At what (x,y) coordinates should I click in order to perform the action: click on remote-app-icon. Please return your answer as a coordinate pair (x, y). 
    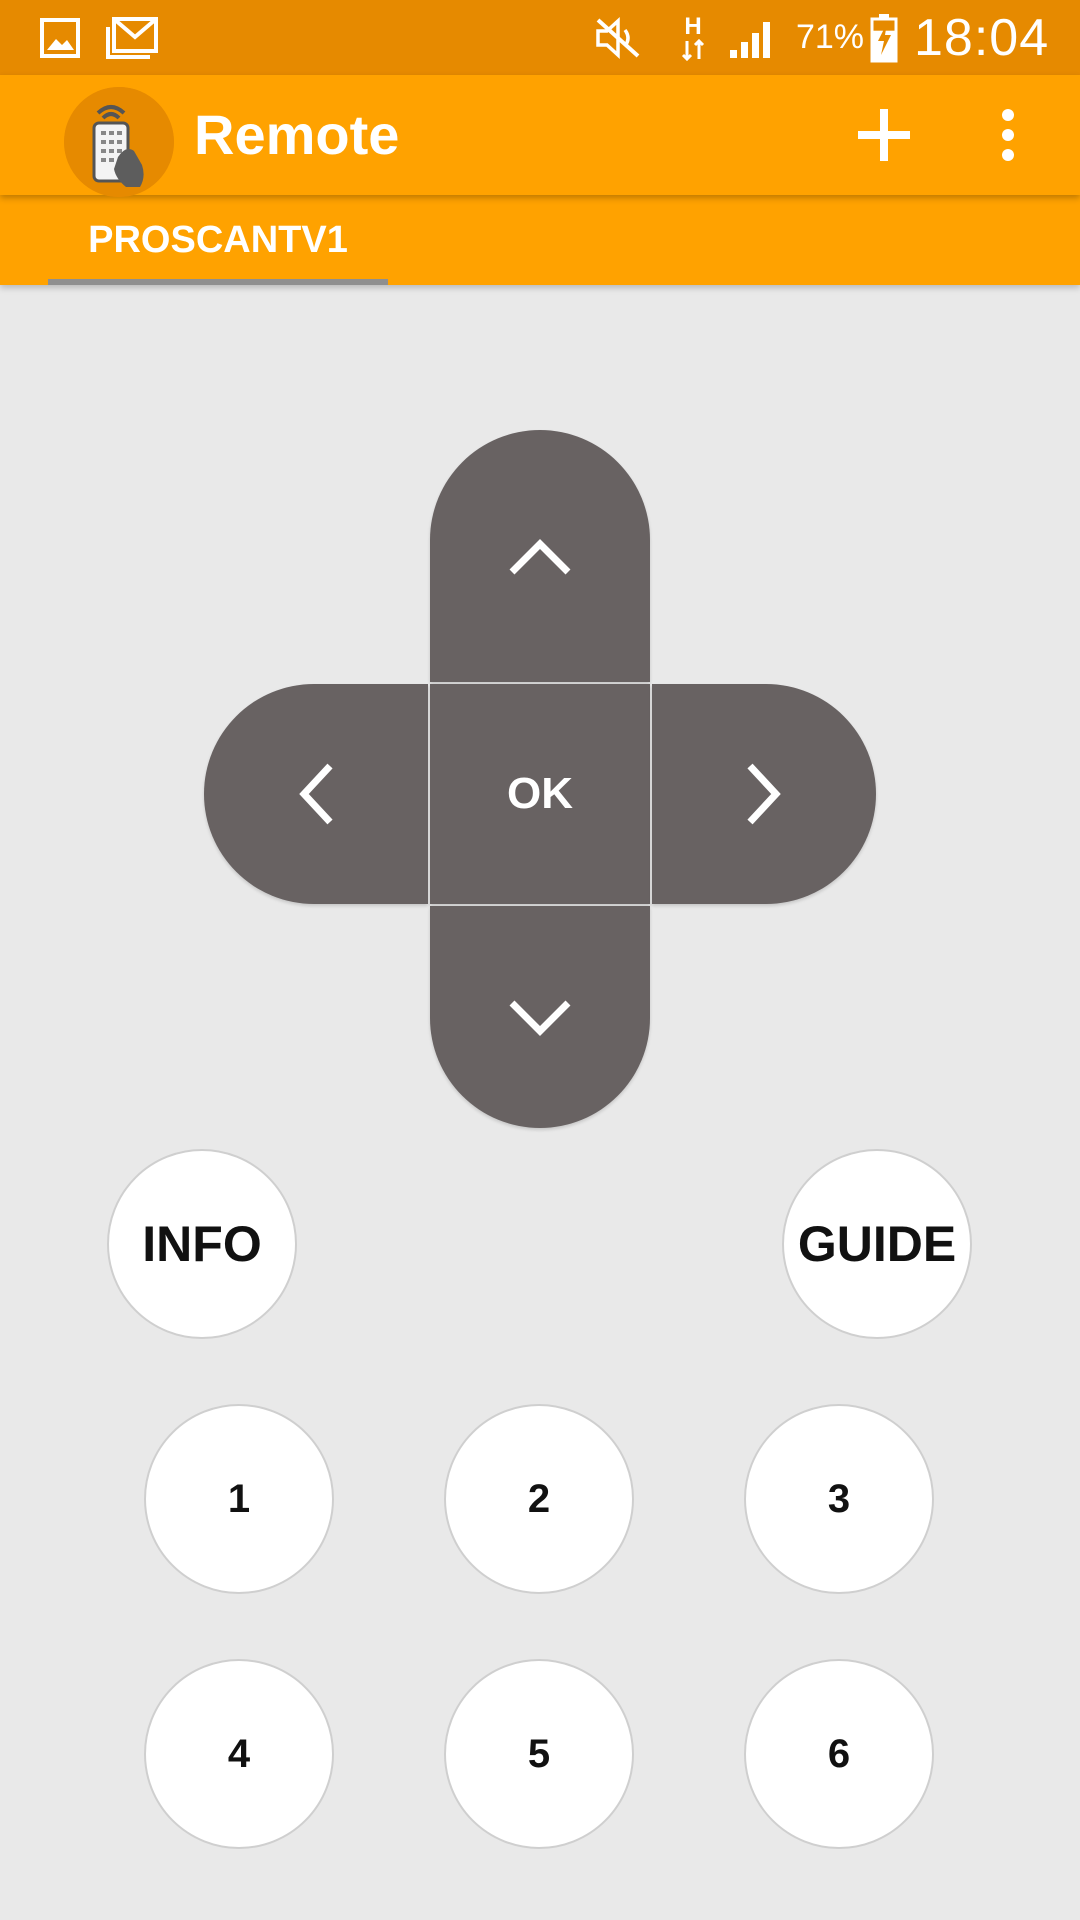
    Looking at the image, I should click on (119, 142).